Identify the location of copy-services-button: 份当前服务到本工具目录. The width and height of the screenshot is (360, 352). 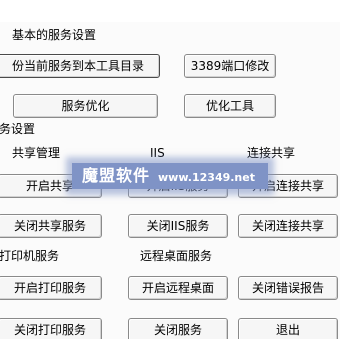
(80, 66).